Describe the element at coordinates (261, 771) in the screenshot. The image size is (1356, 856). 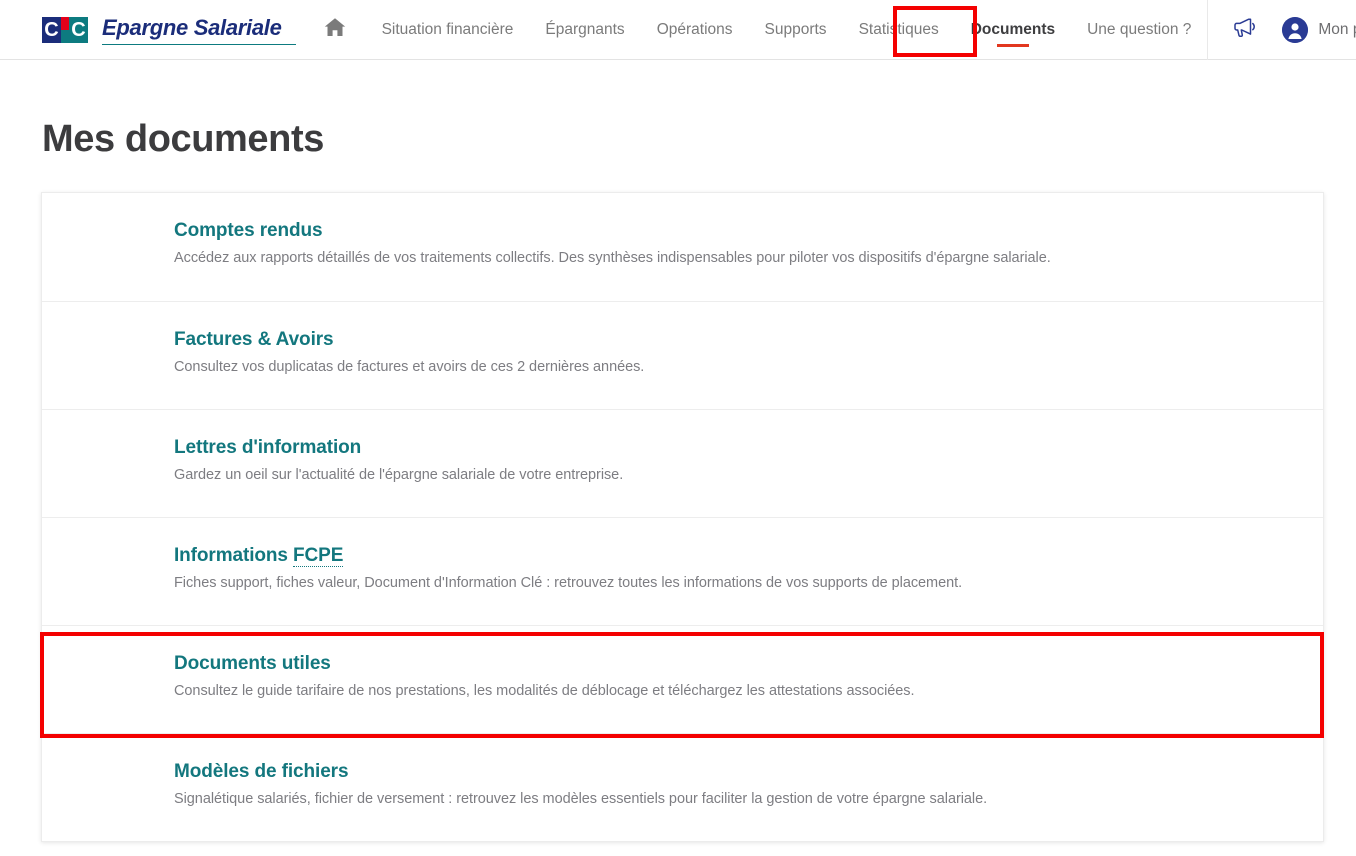
I see `list-item-title: Modèles de fichiers` at that location.